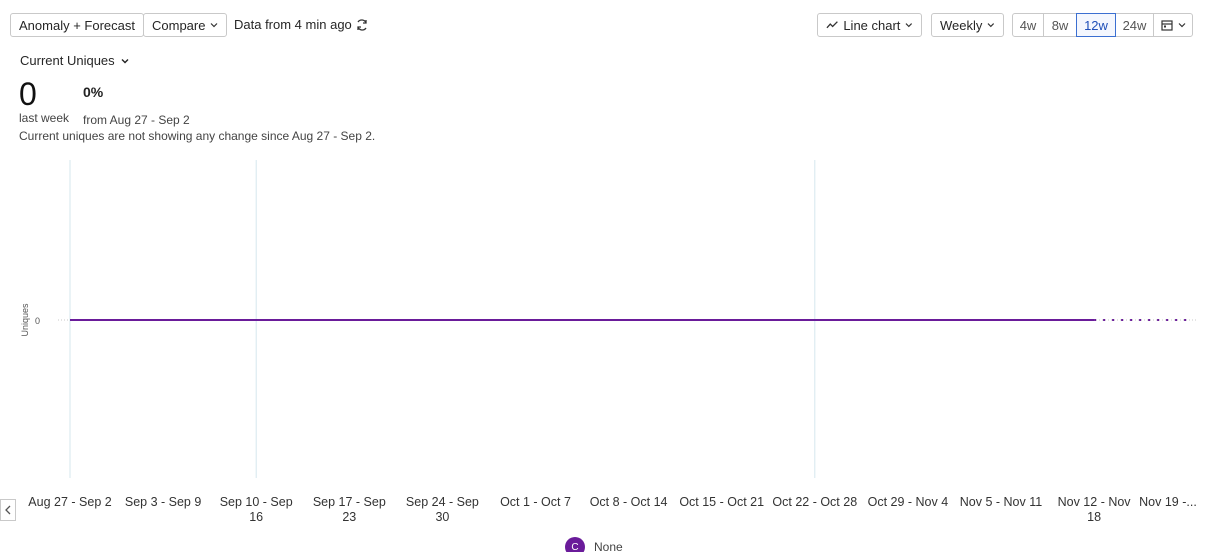 The image size is (1207, 552). Describe the element at coordinates (575, 544) in the screenshot. I see `legend-badge: C` at that location.